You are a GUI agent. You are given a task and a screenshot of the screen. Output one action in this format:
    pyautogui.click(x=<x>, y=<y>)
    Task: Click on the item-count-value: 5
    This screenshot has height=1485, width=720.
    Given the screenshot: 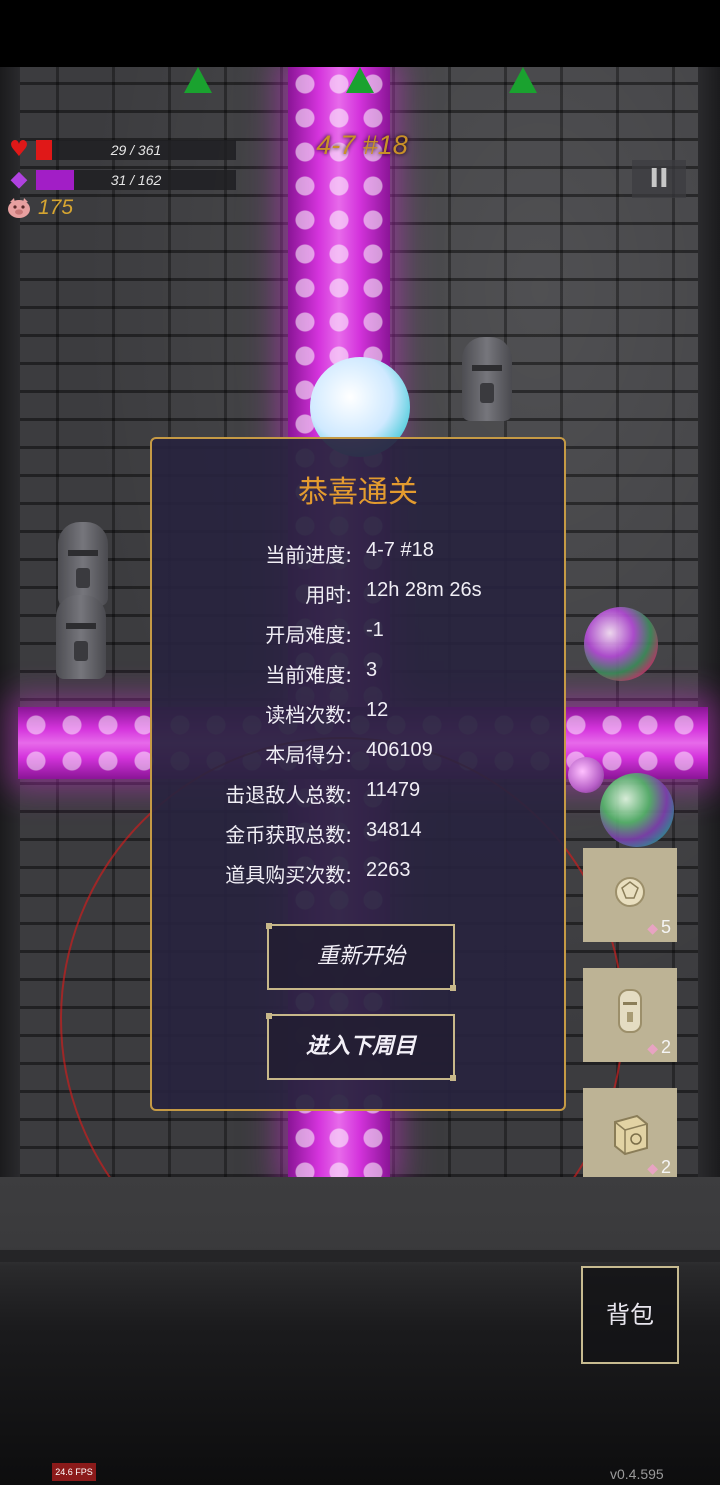 What is the action you would take?
    pyautogui.click(x=665, y=927)
    